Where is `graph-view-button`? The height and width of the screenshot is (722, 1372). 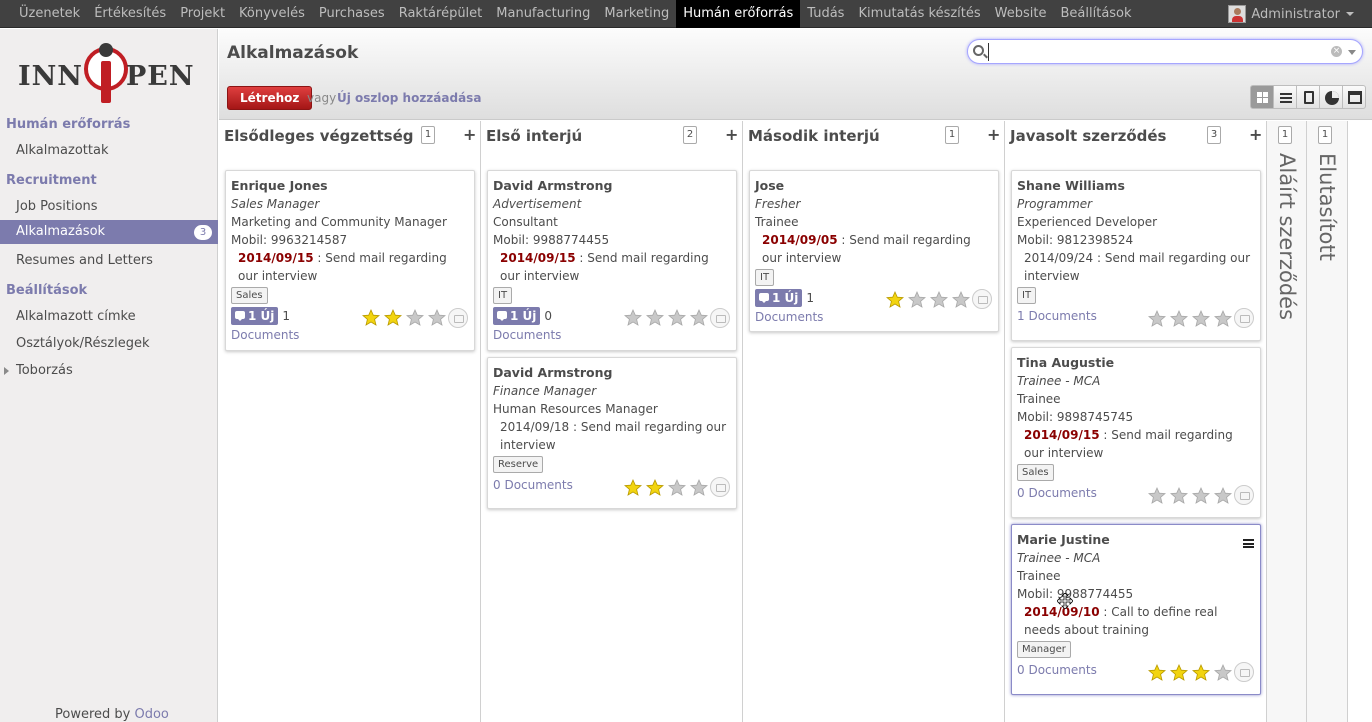
graph-view-button is located at coordinates (1331, 97).